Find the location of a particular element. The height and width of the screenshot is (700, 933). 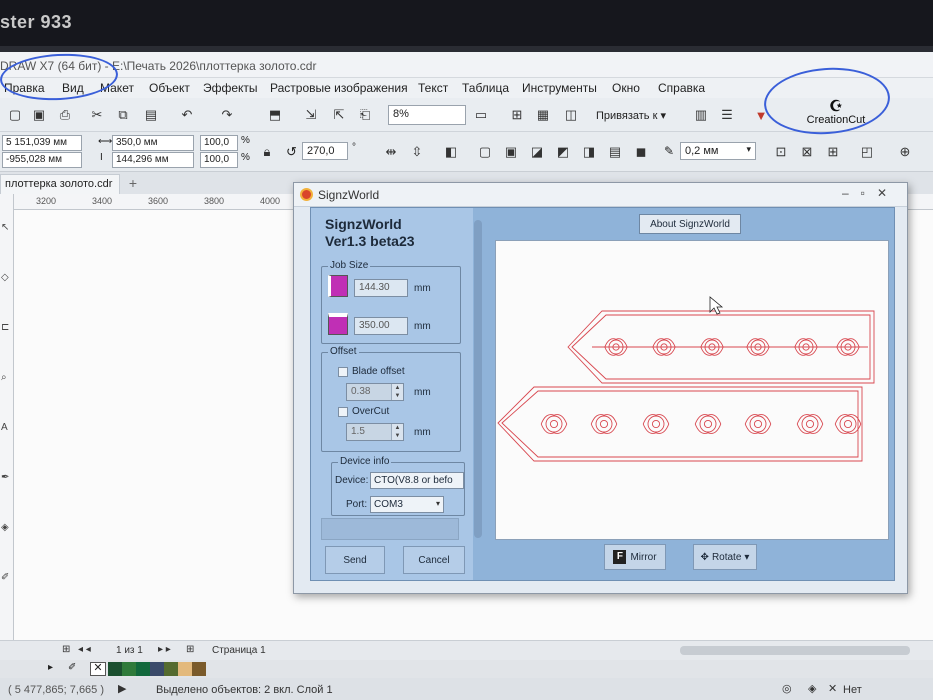

snap-to-dropdown: Привязать к ▾ is located at coordinates (631, 115).